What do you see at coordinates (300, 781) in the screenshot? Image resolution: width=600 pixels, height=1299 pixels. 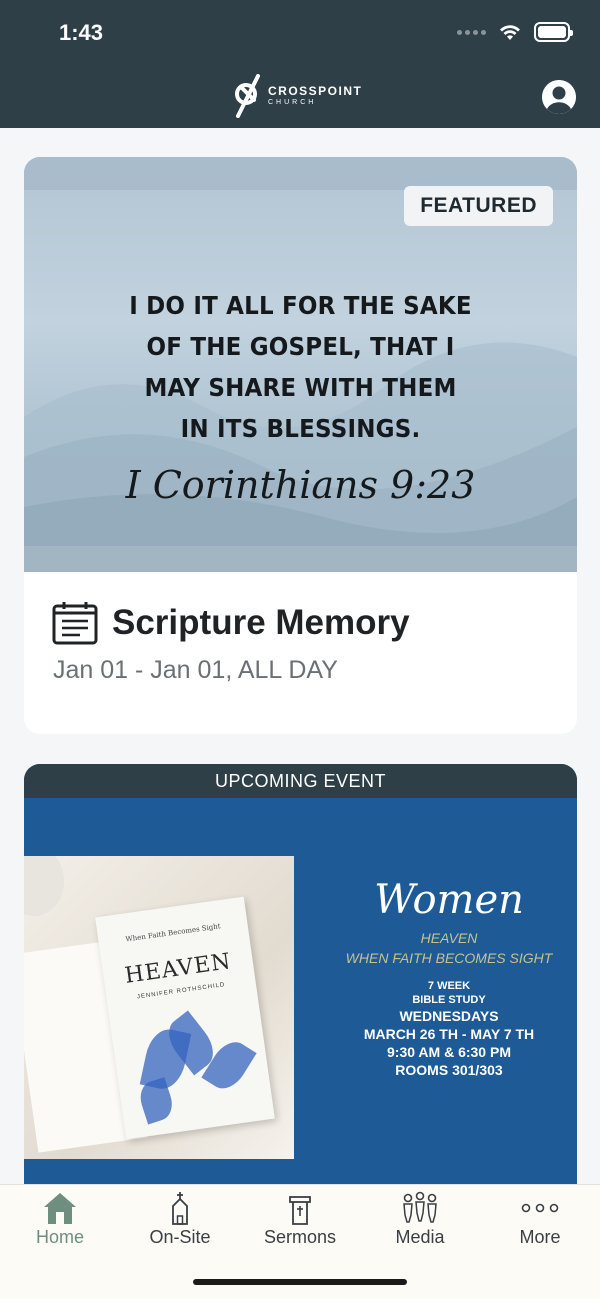 I see `upcoming-event-label: UPCOMING EVENT` at bounding box center [300, 781].